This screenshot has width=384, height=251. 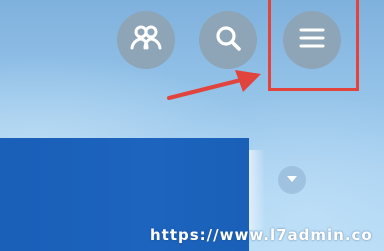 I want to click on highlight-box, so click(x=313, y=45).